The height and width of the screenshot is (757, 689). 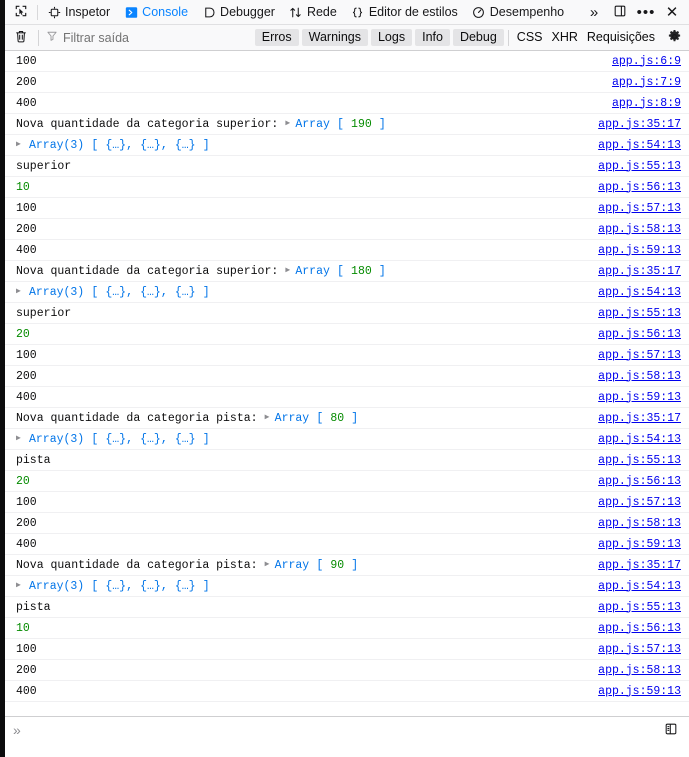 I want to click on filter-button-css: CSS, so click(x=530, y=37).